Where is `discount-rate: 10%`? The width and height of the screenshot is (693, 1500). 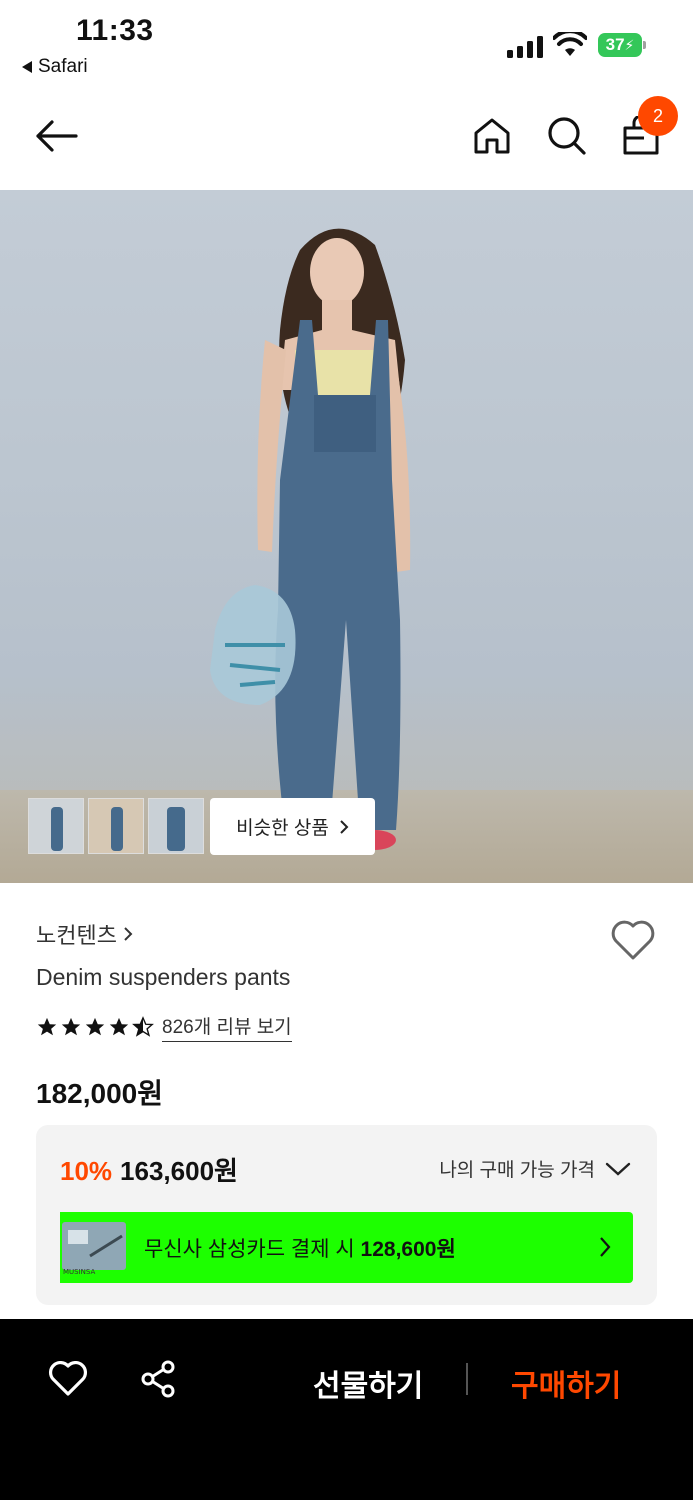 discount-rate: 10% is located at coordinates (86, 1171).